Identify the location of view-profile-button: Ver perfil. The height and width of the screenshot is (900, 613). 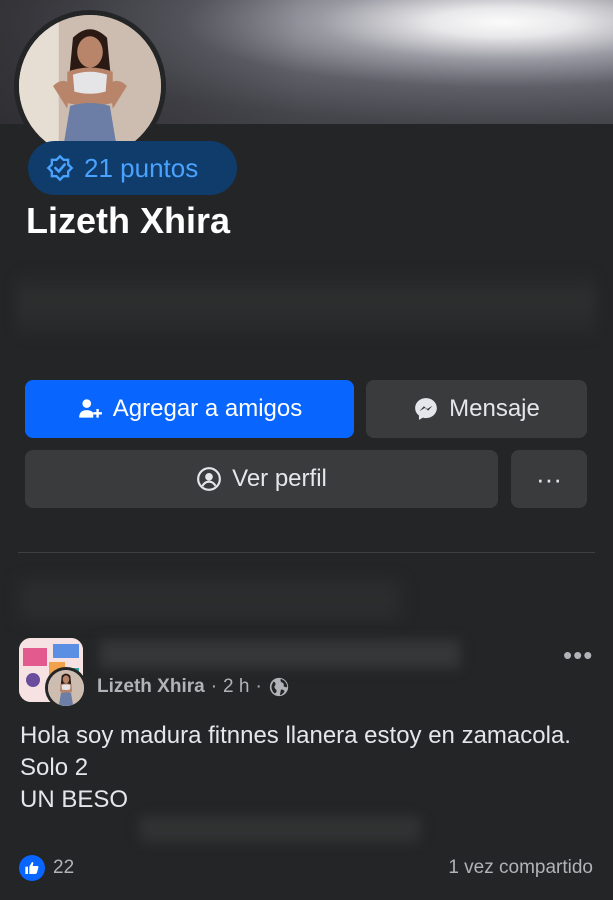
(261, 479).